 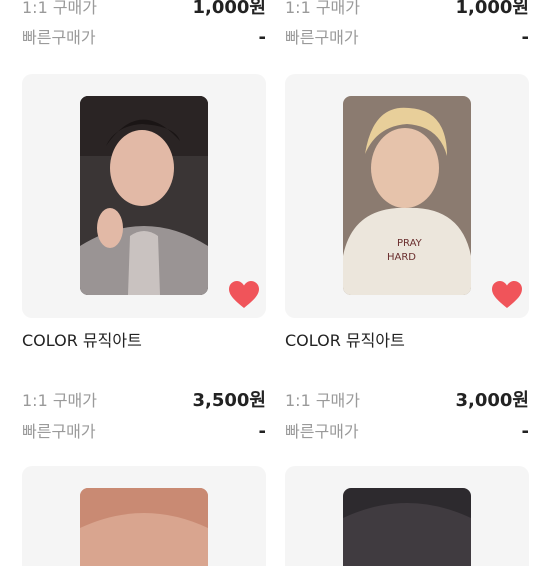 I want to click on one-to-one-price: 3,000원, so click(x=492, y=400).